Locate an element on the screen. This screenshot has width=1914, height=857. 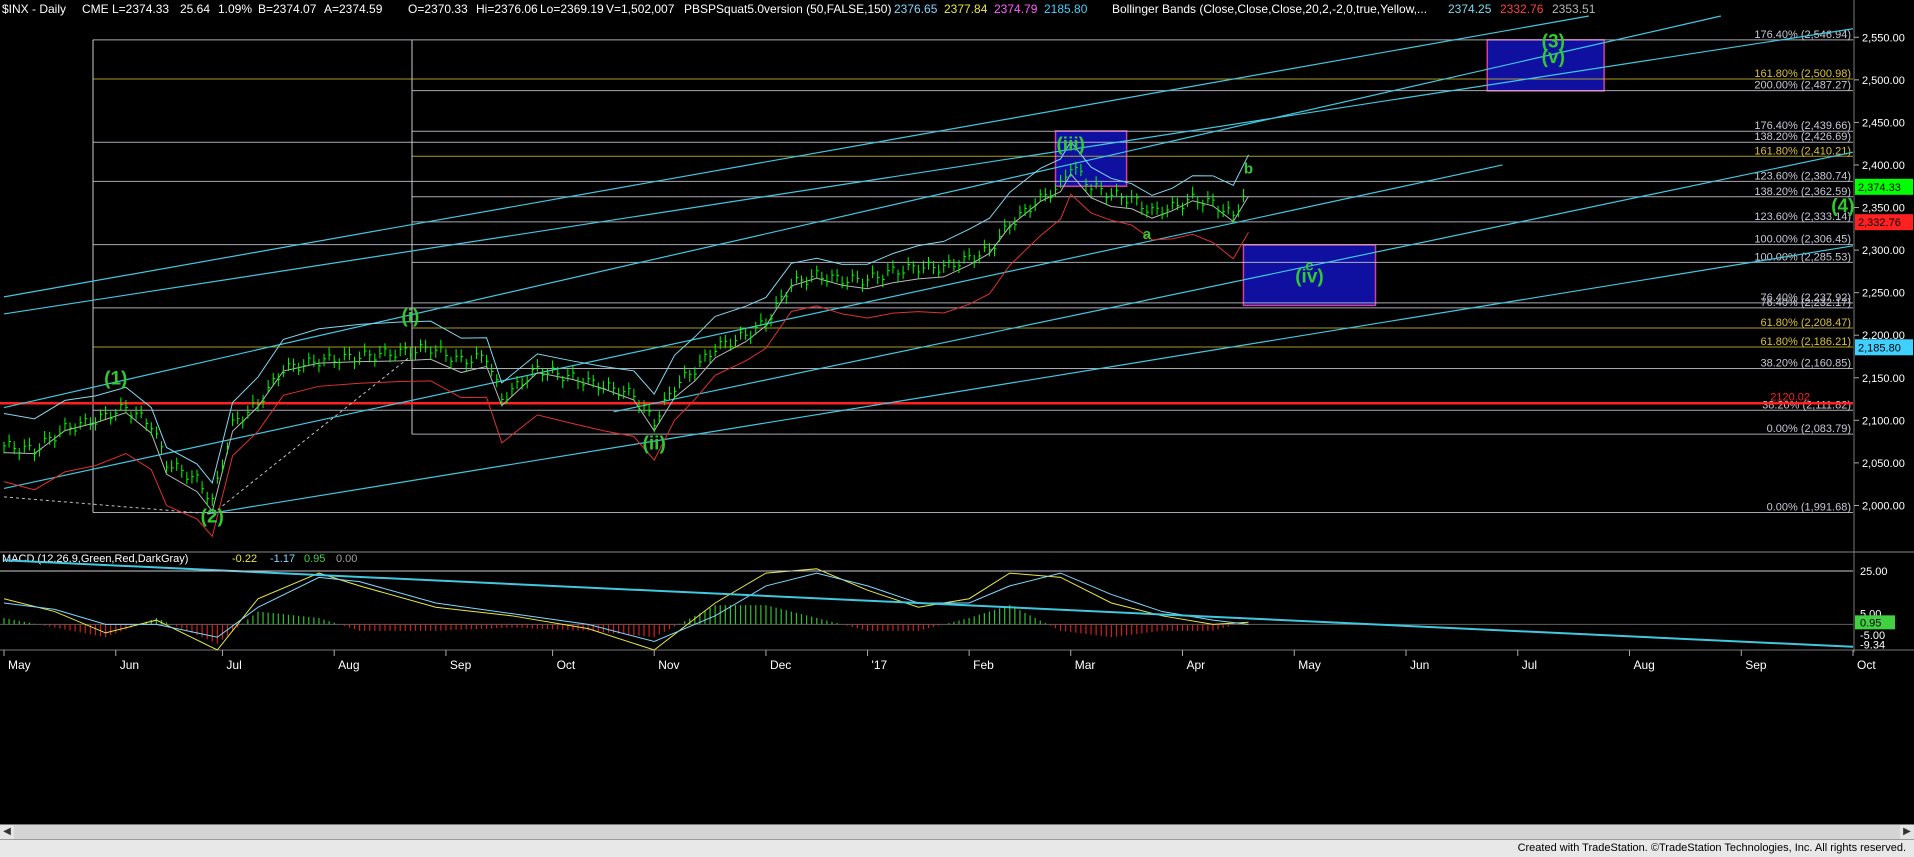
header-field: PBSPSquat5.0version (50,FALSE,150) is located at coordinates (787, 9).